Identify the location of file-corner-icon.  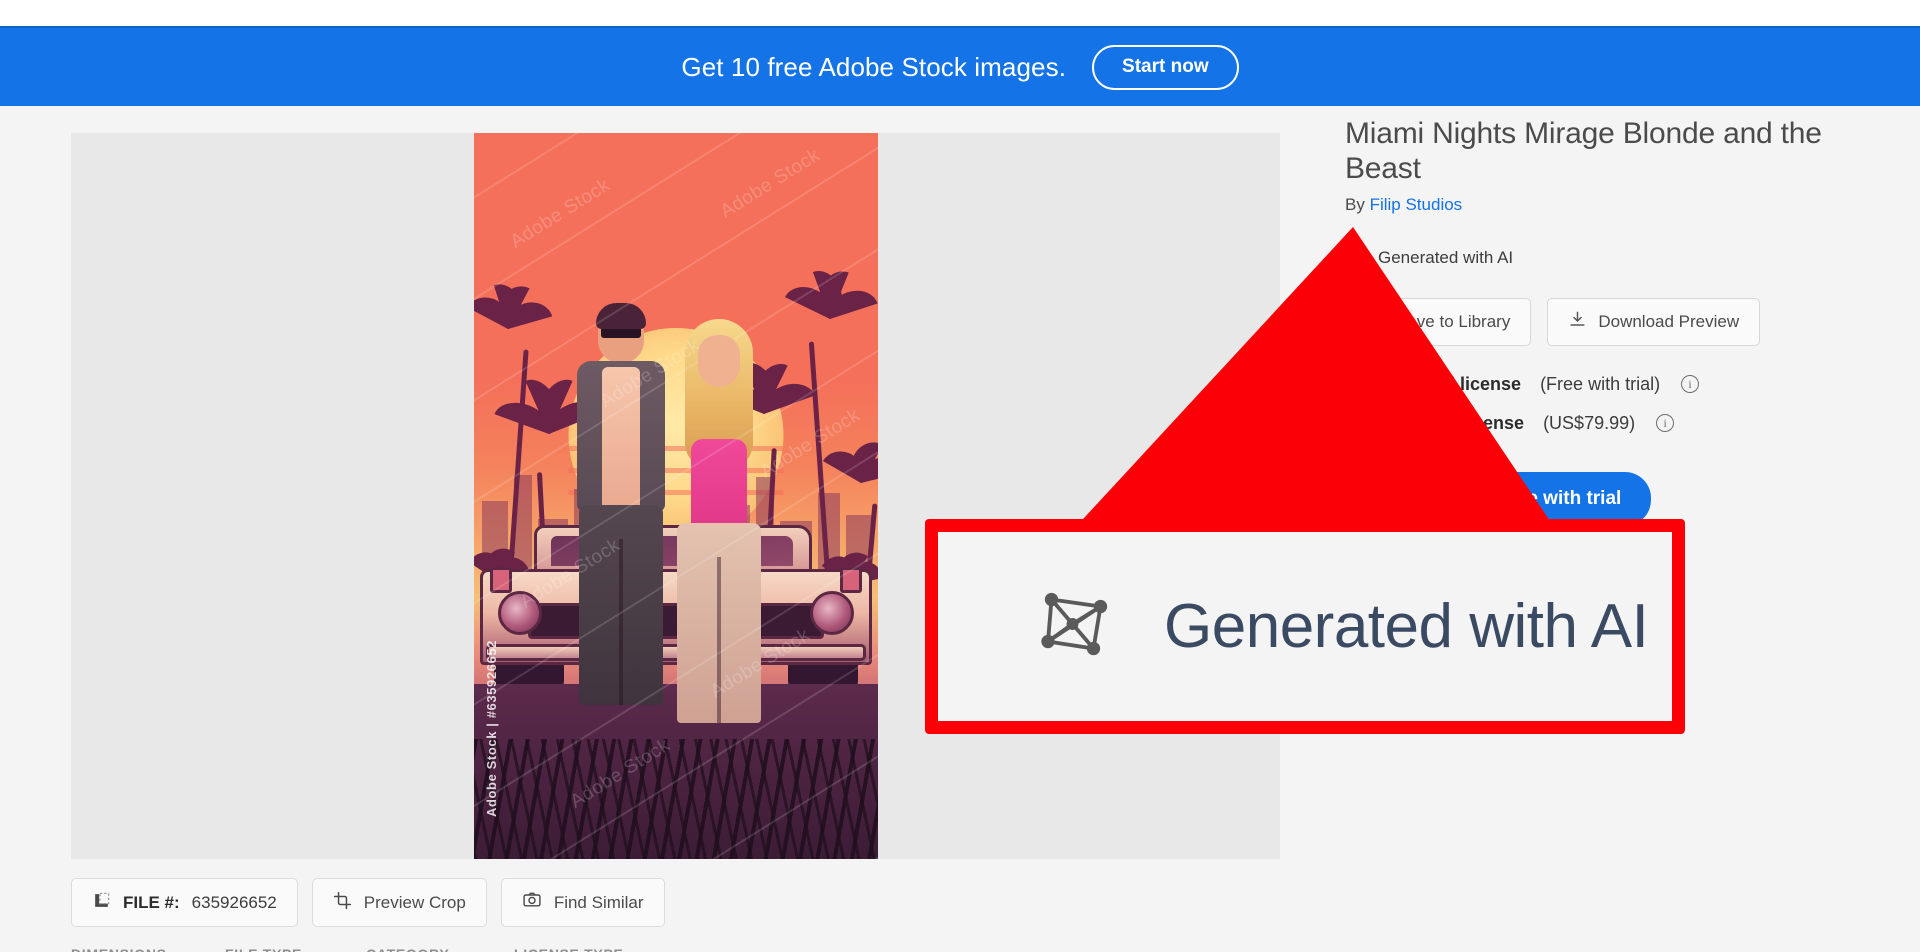
(101, 903).